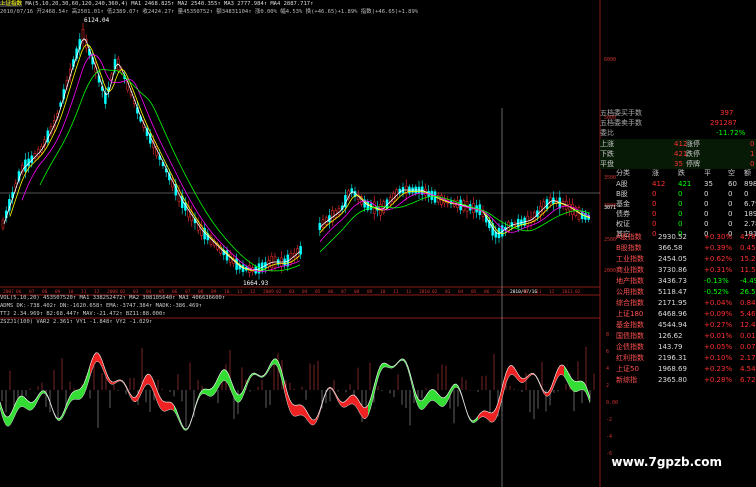 This screenshot has width=756, height=487. Describe the element at coordinates (607, 144) in the screenshot. I see `stat-cell: 上涨` at that location.